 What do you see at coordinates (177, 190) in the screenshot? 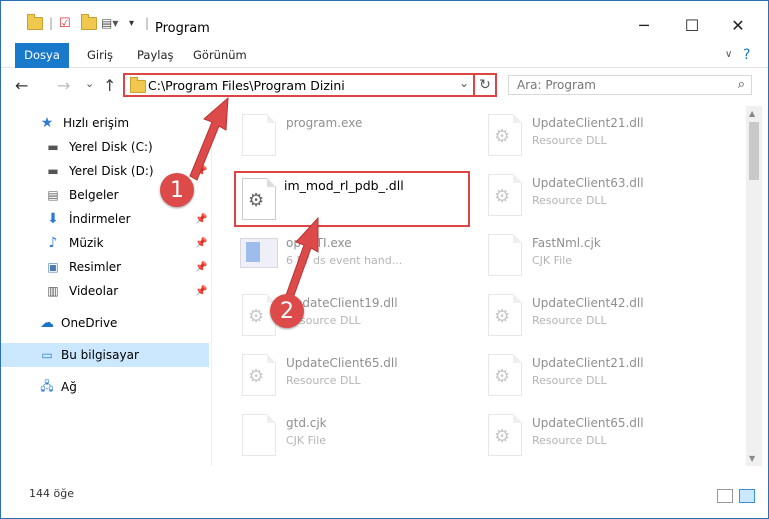
I see `step-badge-1: 1` at bounding box center [177, 190].